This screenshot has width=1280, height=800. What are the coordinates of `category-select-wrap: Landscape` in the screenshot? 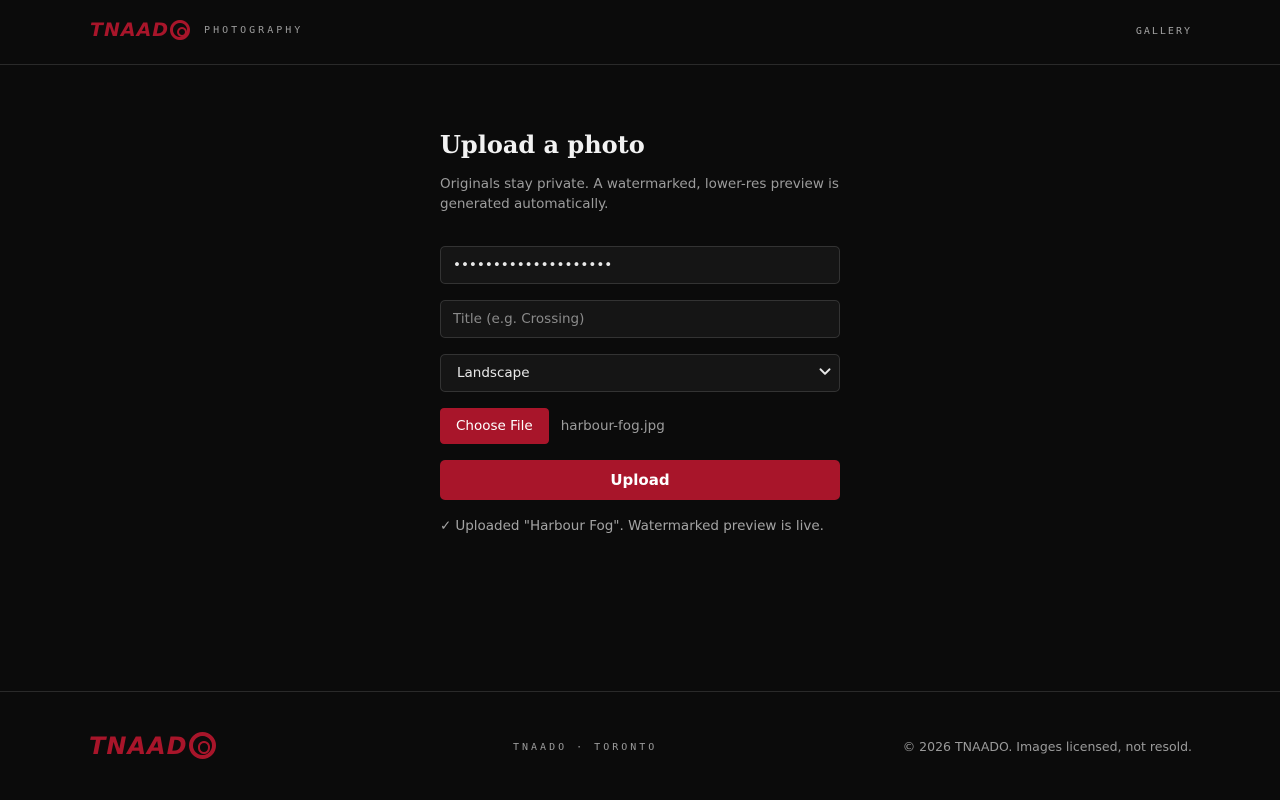 It's located at (640, 373).